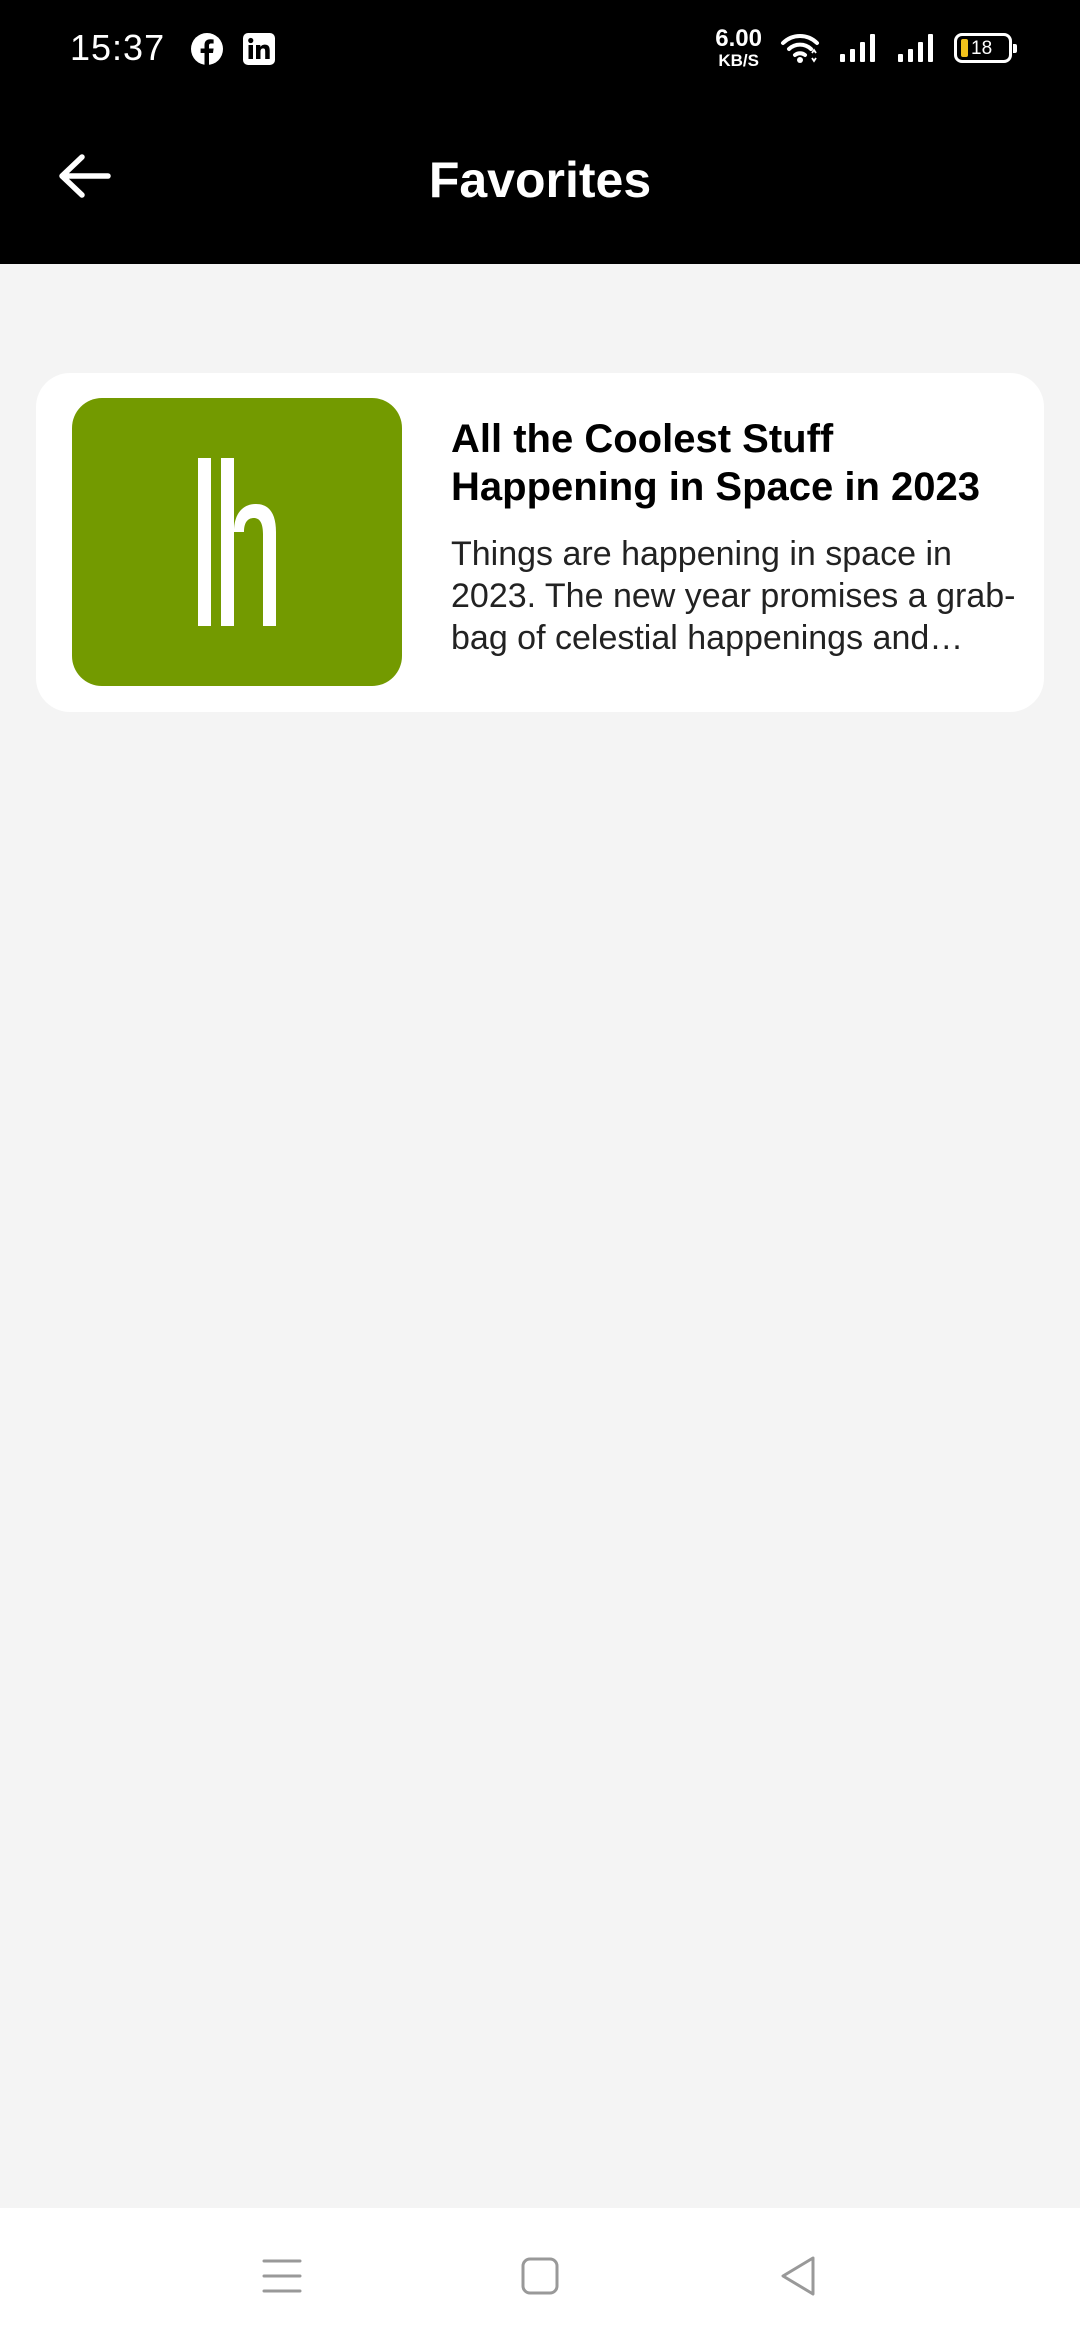  What do you see at coordinates (738, 60) in the screenshot?
I see `network-speed-unit: KB/S` at bounding box center [738, 60].